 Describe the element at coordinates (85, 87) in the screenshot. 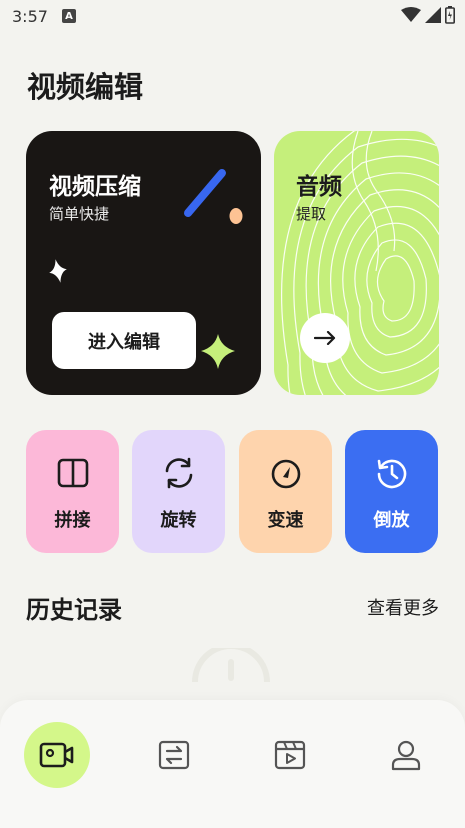

I see `page-title: 视频编辑` at that location.